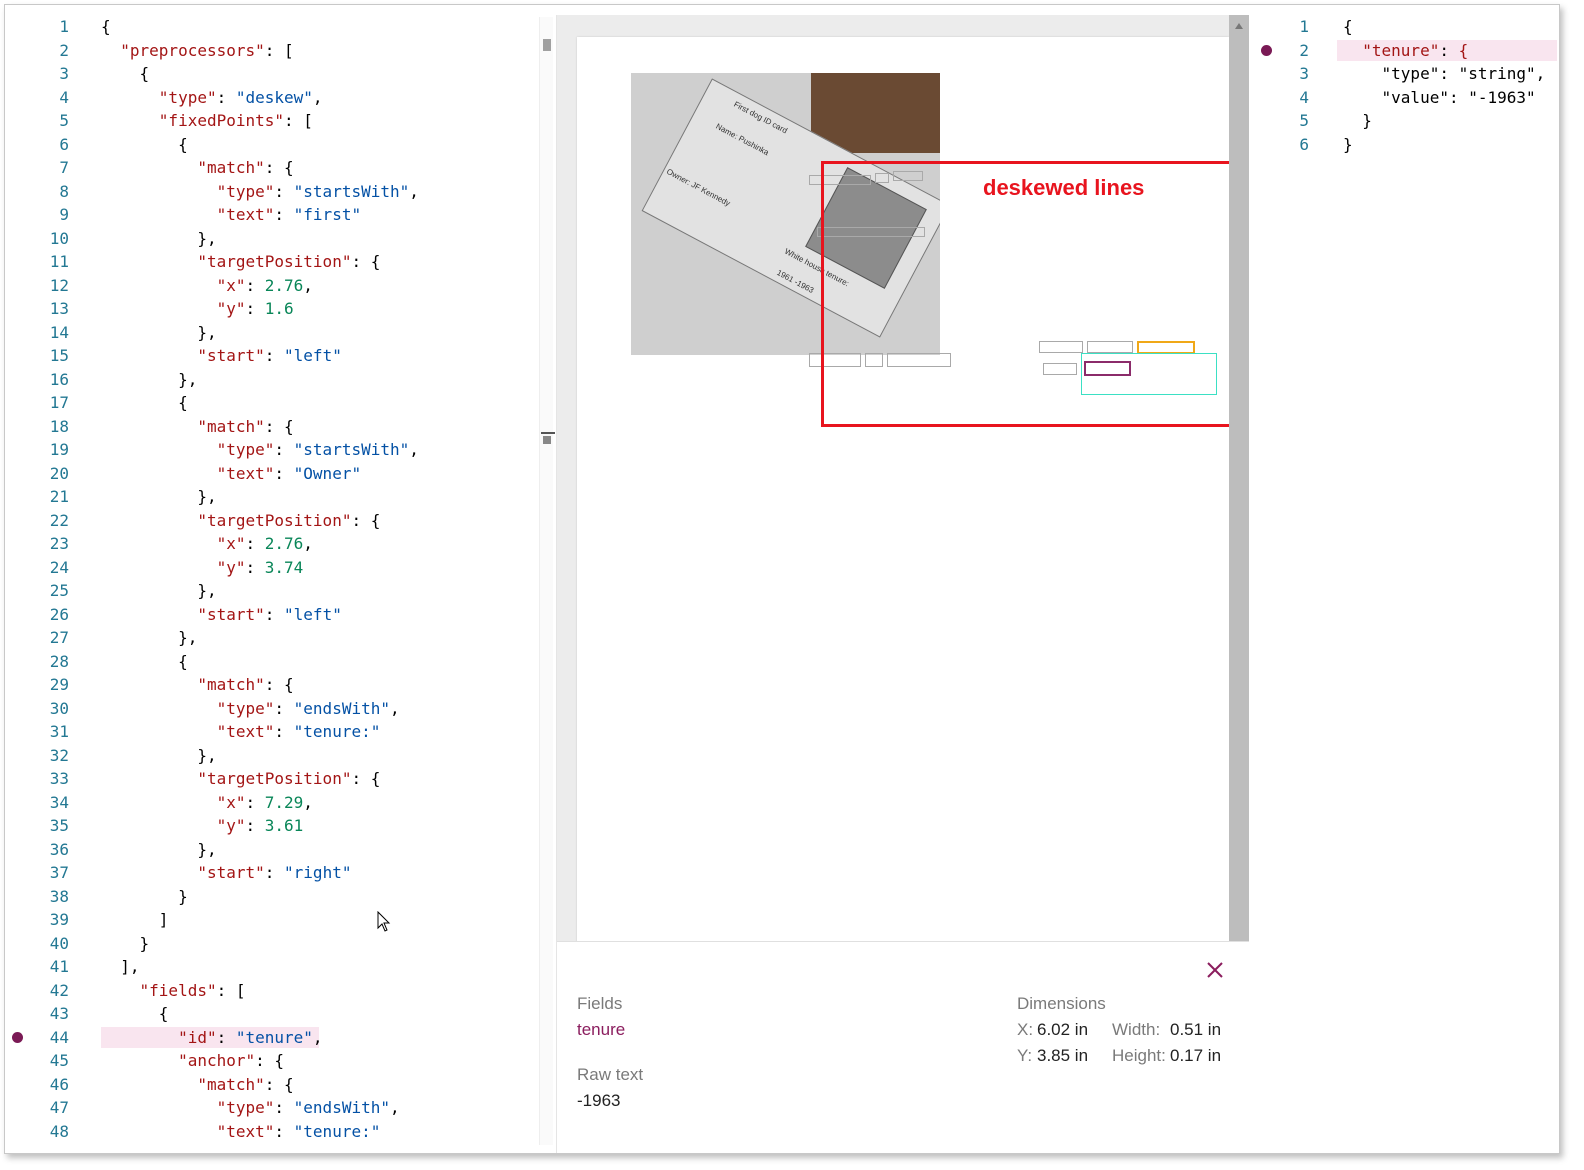 Image resolution: width=1584 pixels, height=1170 pixels. What do you see at coordinates (226, 873) in the screenshot?
I see `code-text: "start": "right"` at bounding box center [226, 873].